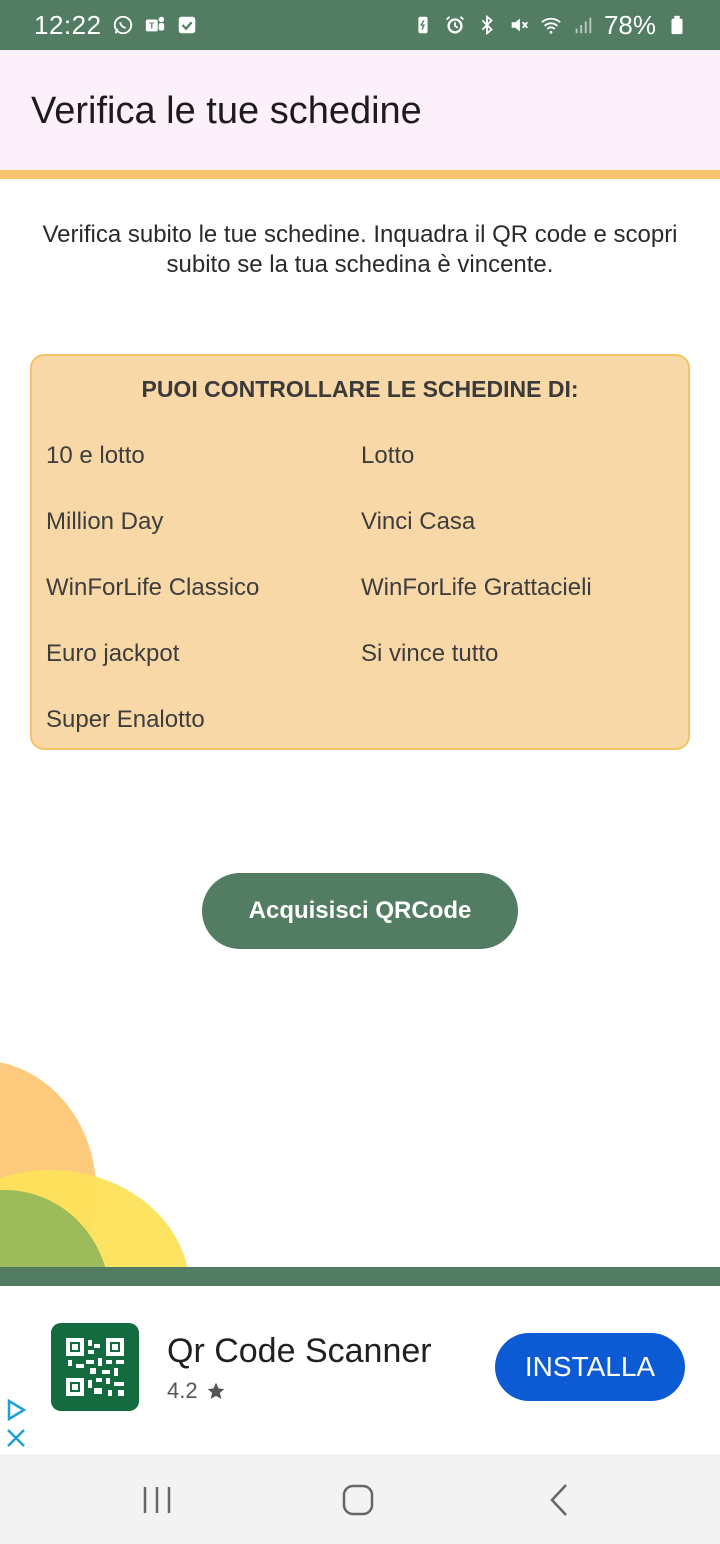  Describe the element at coordinates (629, 24) in the screenshot. I see `battery-percentage: 78%` at that location.